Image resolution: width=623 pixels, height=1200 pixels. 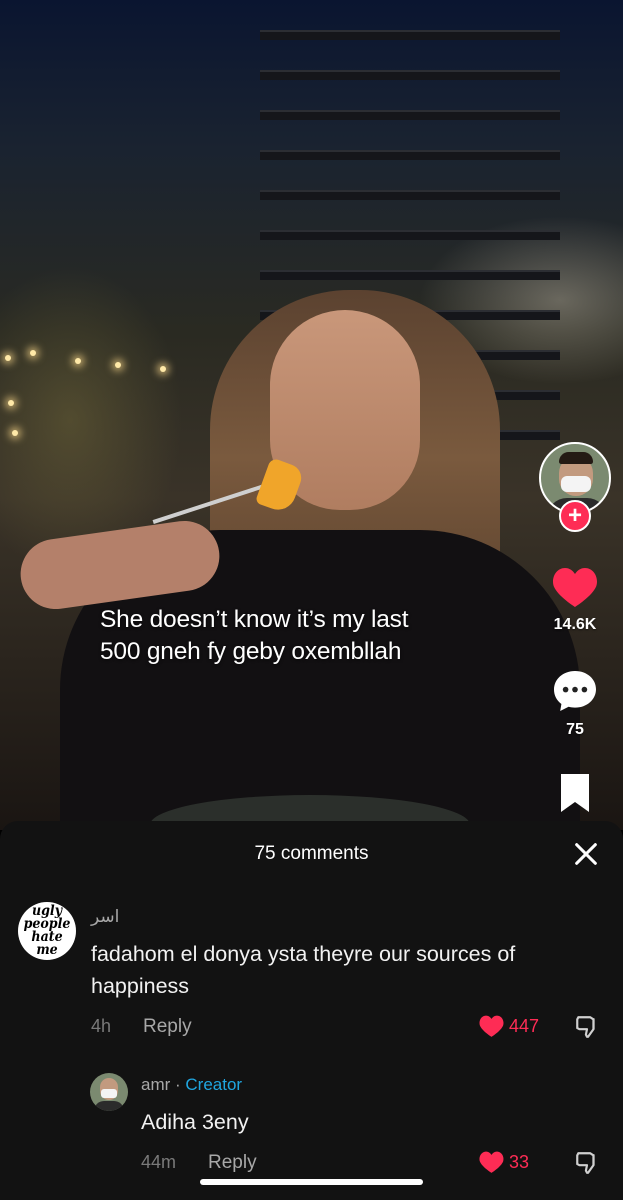 I want to click on reply-text: Adiha 3eny, so click(x=195, y=1122).